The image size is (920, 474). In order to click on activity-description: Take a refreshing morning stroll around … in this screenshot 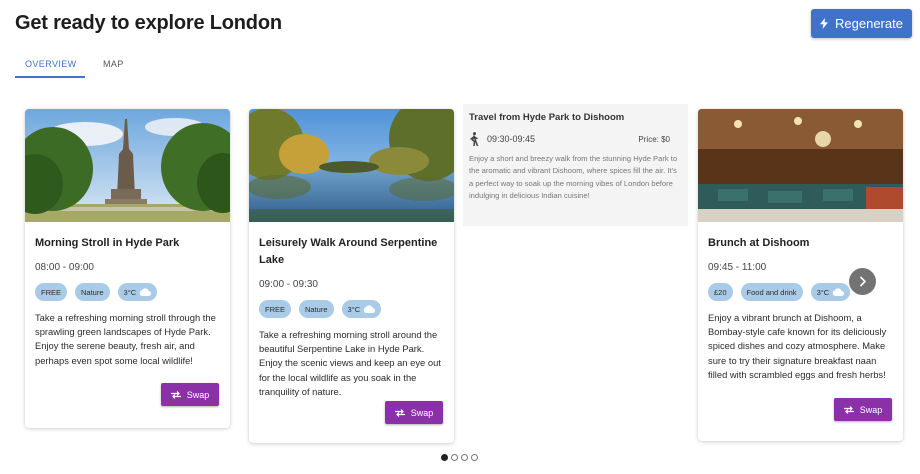, I will do `click(350, 363)`.